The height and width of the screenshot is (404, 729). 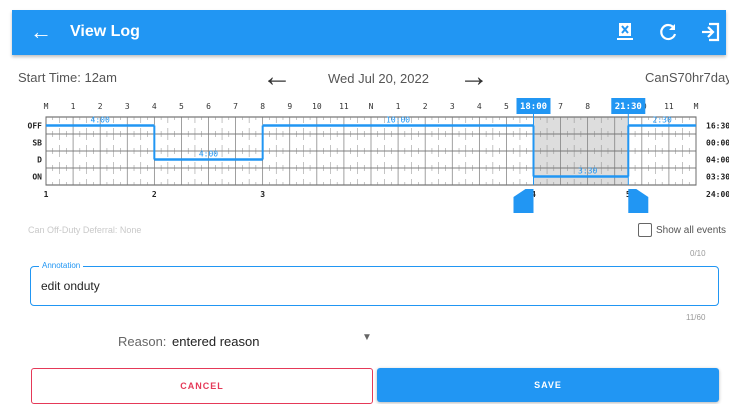 What do you see at coordinates (548, 385) in the screenshot?
I see `save-button: SAVE` at bounding box center [548, 385].